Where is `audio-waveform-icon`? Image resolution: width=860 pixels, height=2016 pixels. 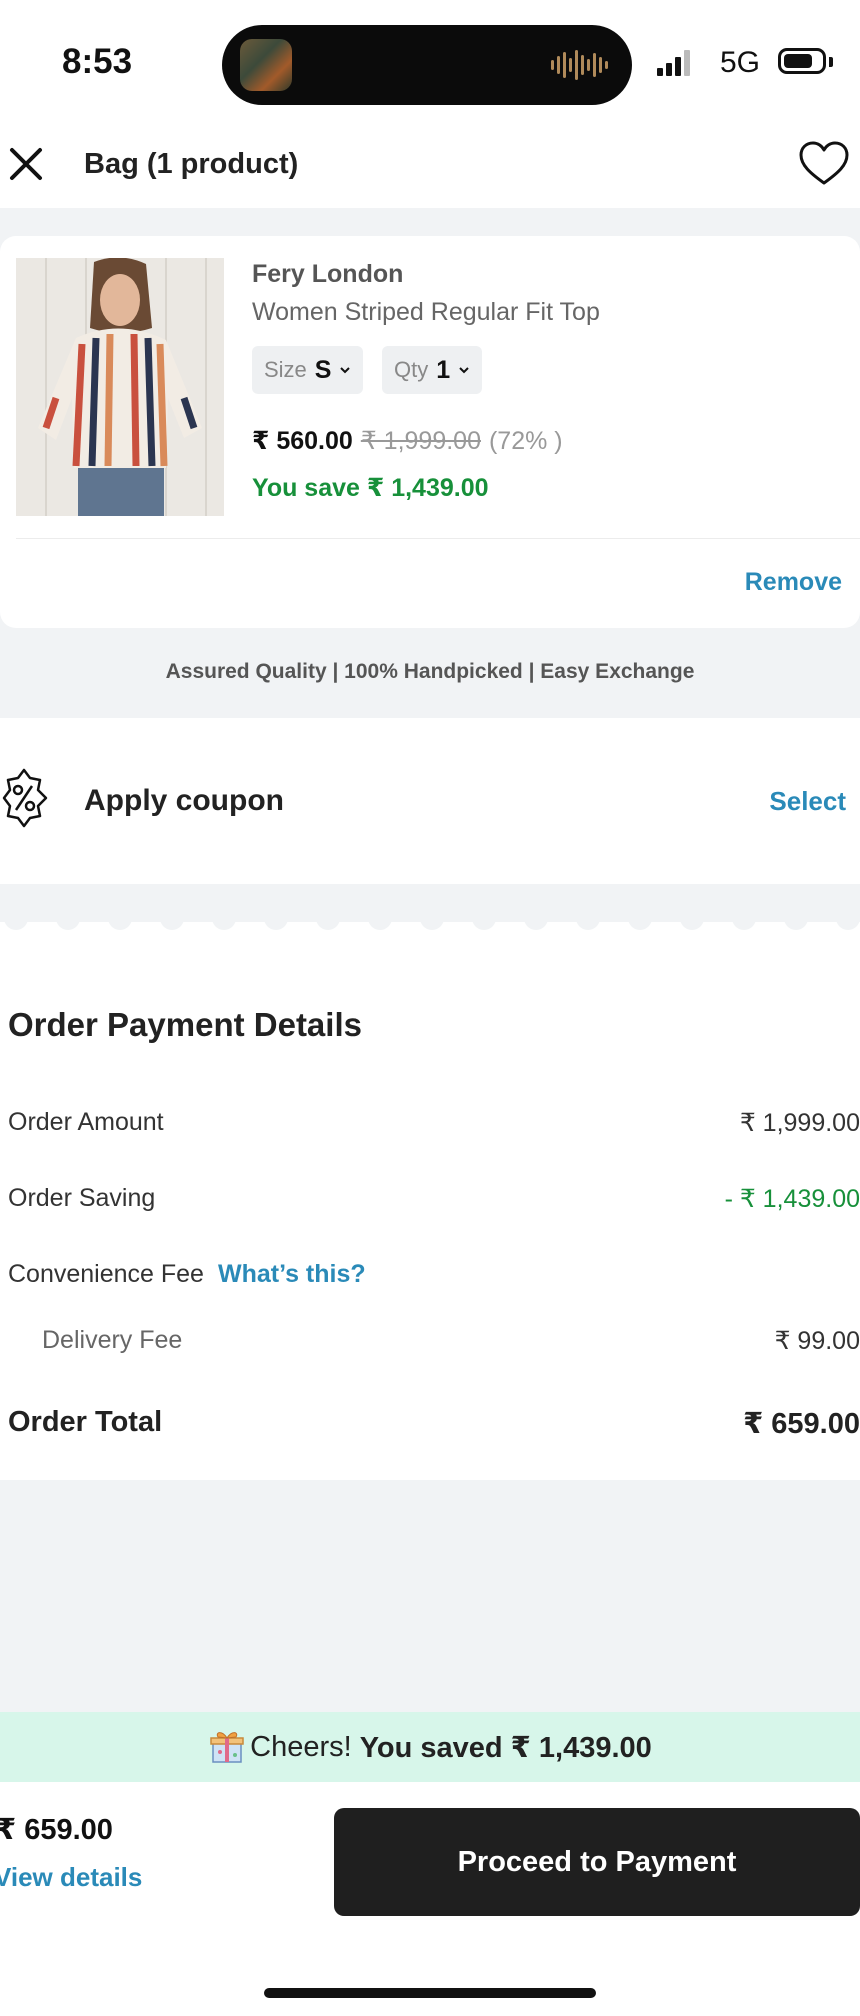
audio-waveform-icon is located at coordinates (579, 65).